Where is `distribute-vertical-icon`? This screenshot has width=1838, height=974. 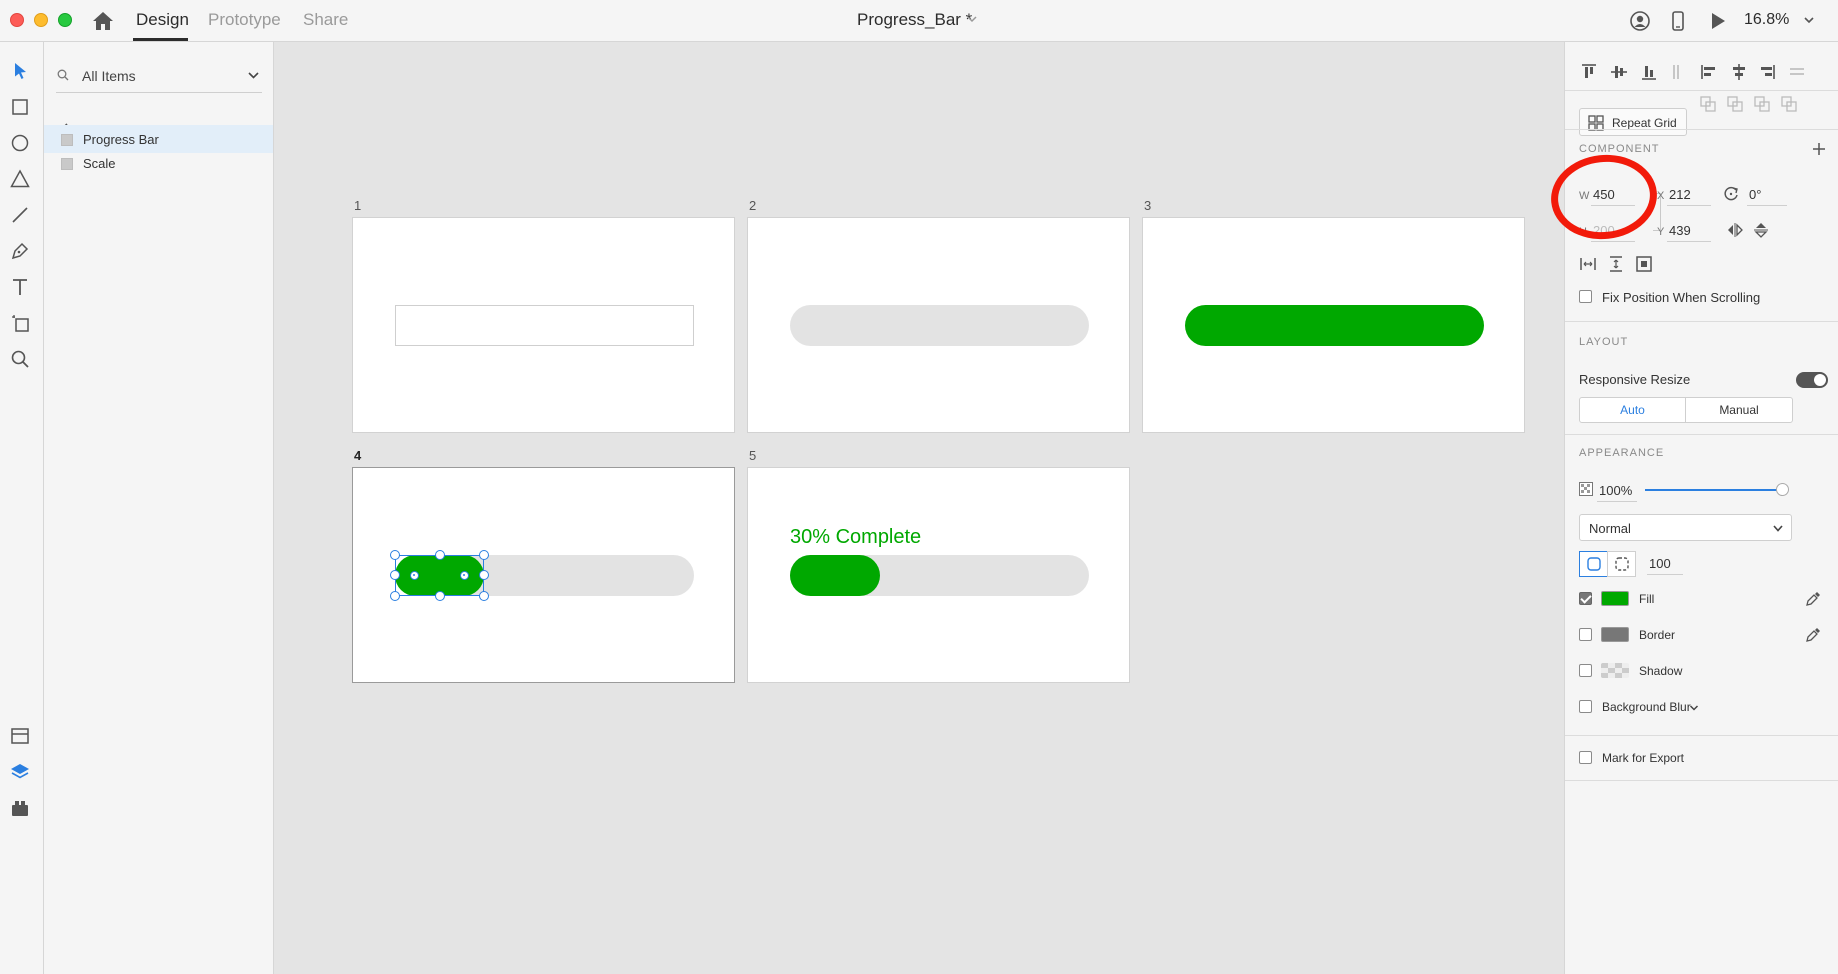
distribute-vertical-icon is located at coordinates (1797, 72).